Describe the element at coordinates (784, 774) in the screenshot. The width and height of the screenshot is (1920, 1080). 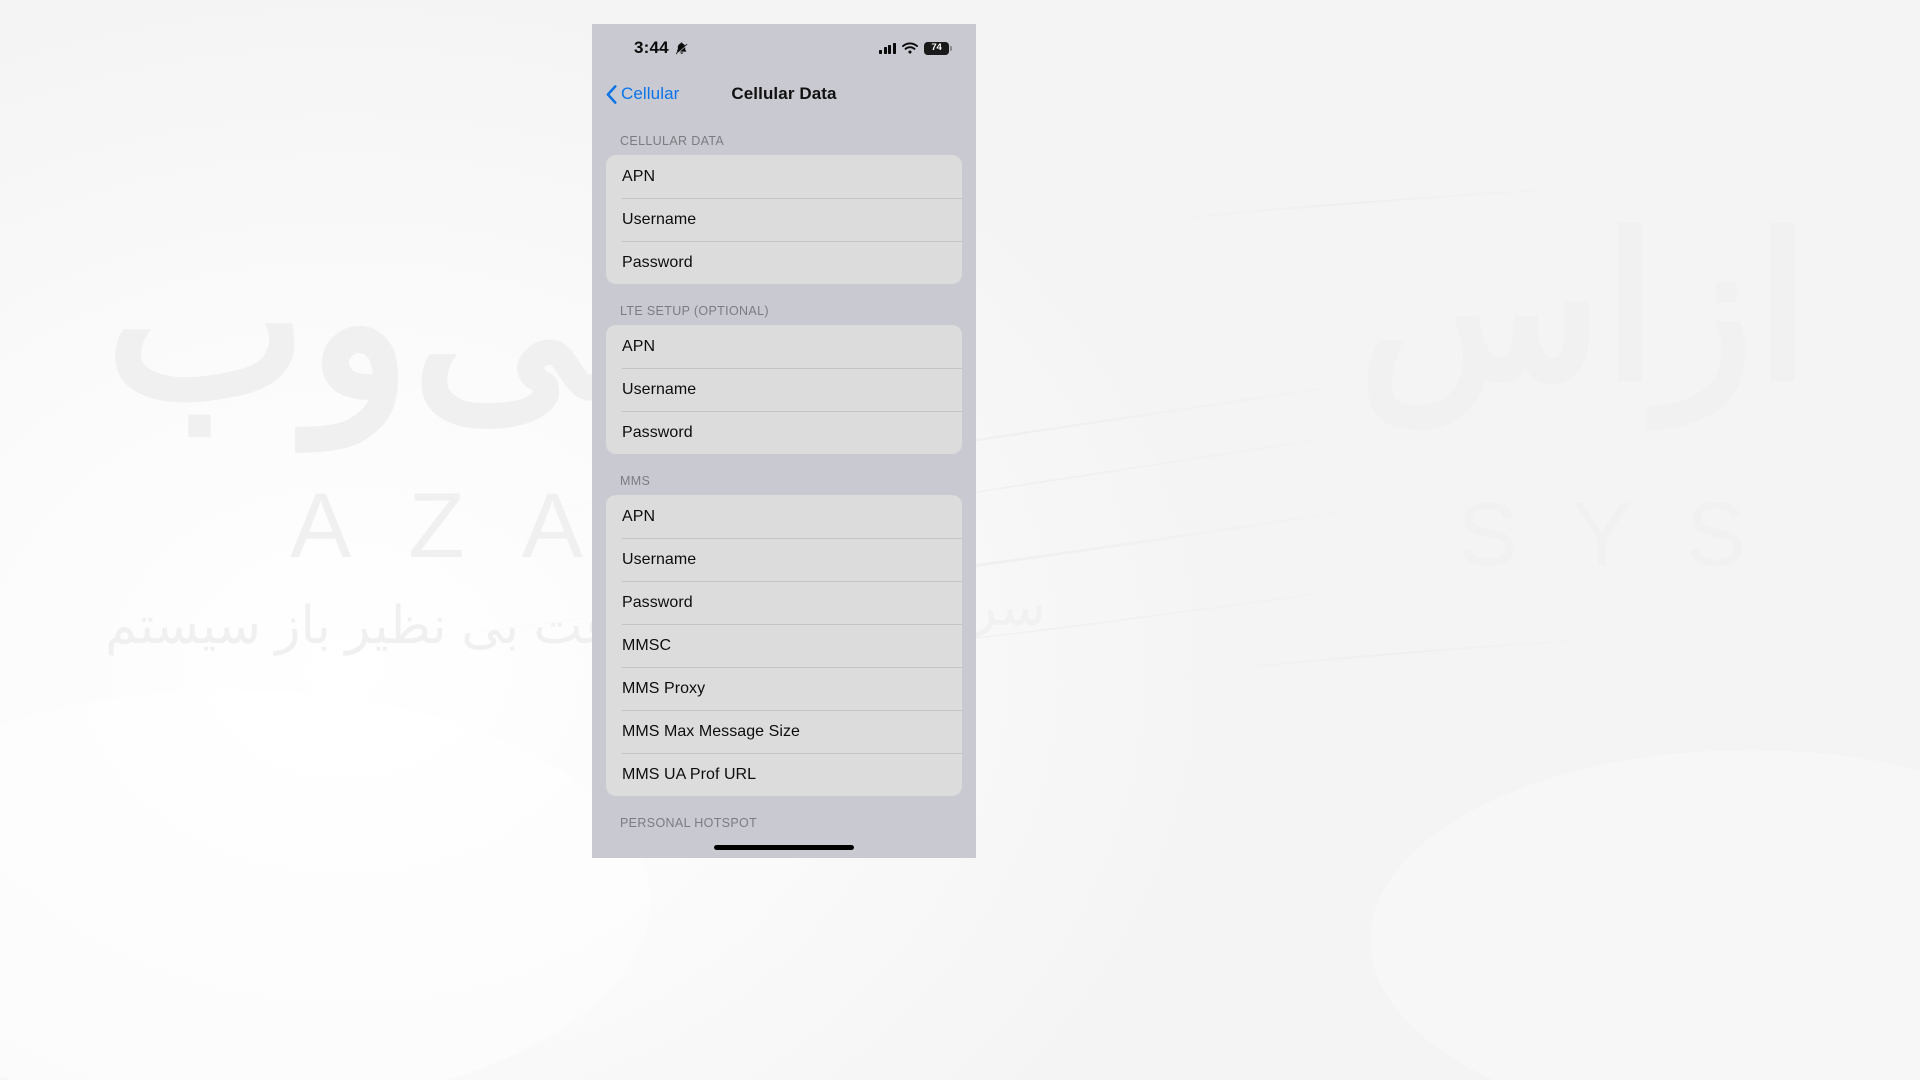
I see `settings-row: MMS UA Prof URL` at that location.